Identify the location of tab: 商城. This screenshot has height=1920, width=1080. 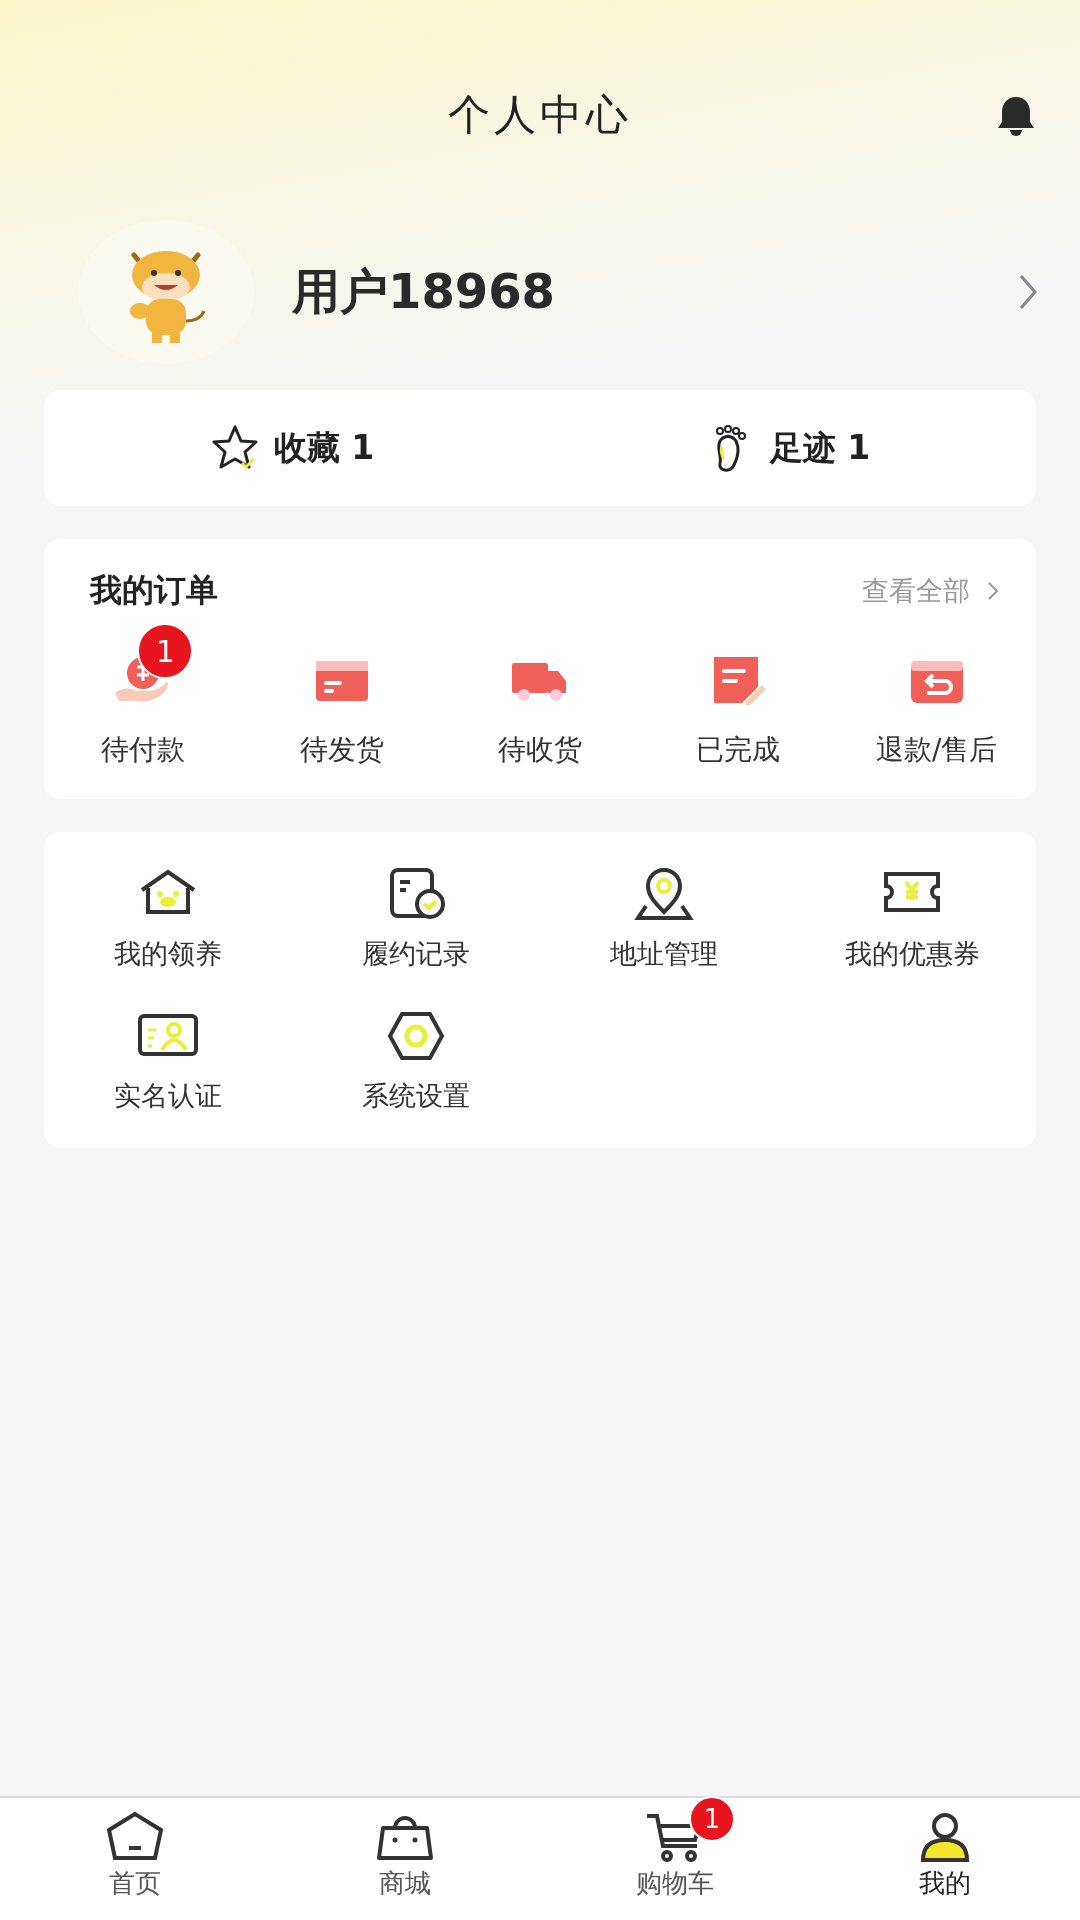
(405, 1859).